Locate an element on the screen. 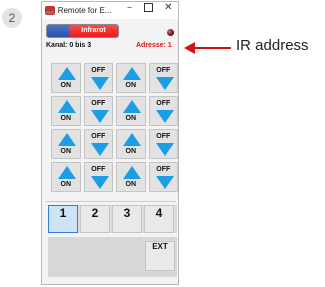  app-icon is located at coordinates (50, 10).